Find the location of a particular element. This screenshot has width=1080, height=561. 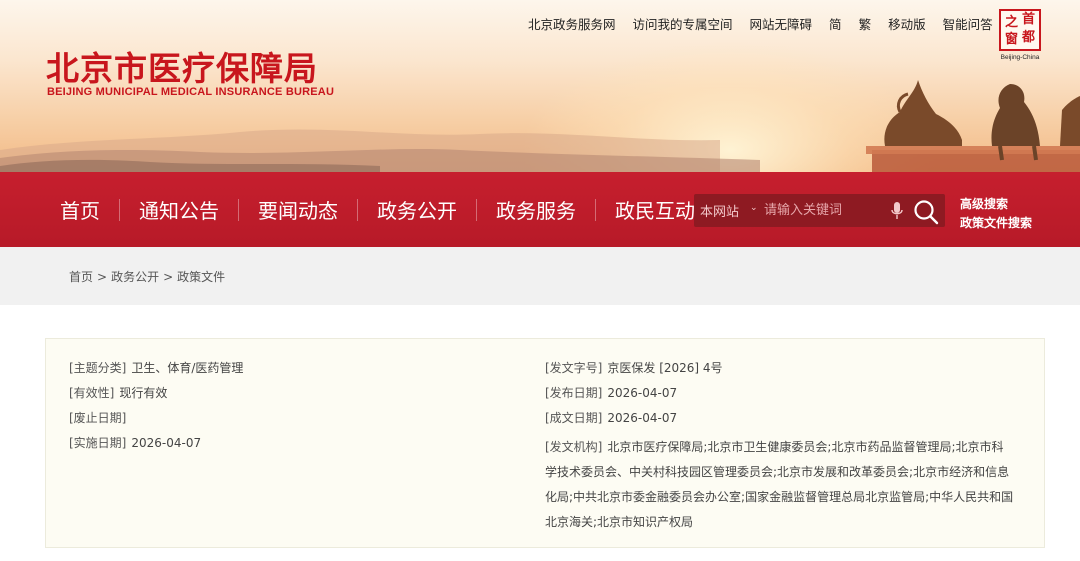

info-row-publish-date: [发布日期] 2026-04-07 is located at coordinates (611, 393).